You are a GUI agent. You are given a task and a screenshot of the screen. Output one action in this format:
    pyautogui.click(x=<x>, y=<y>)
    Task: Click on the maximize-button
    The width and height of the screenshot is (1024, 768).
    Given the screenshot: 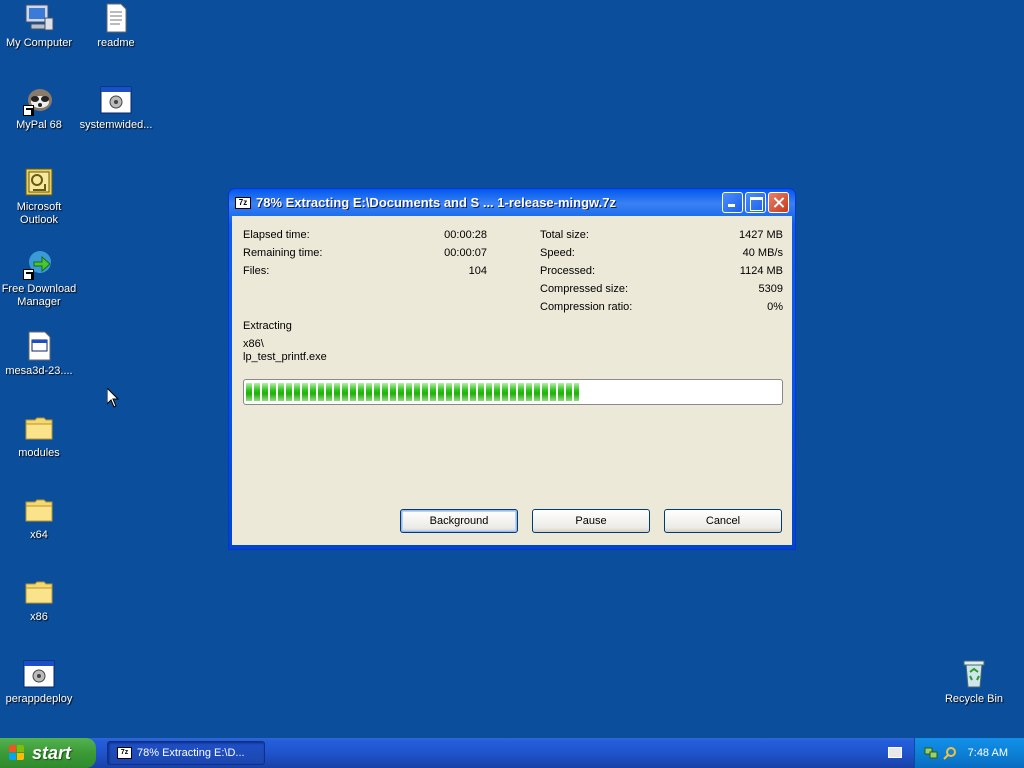 What is the action you would take?
    pyautogui.click(x=755, y=202)
    